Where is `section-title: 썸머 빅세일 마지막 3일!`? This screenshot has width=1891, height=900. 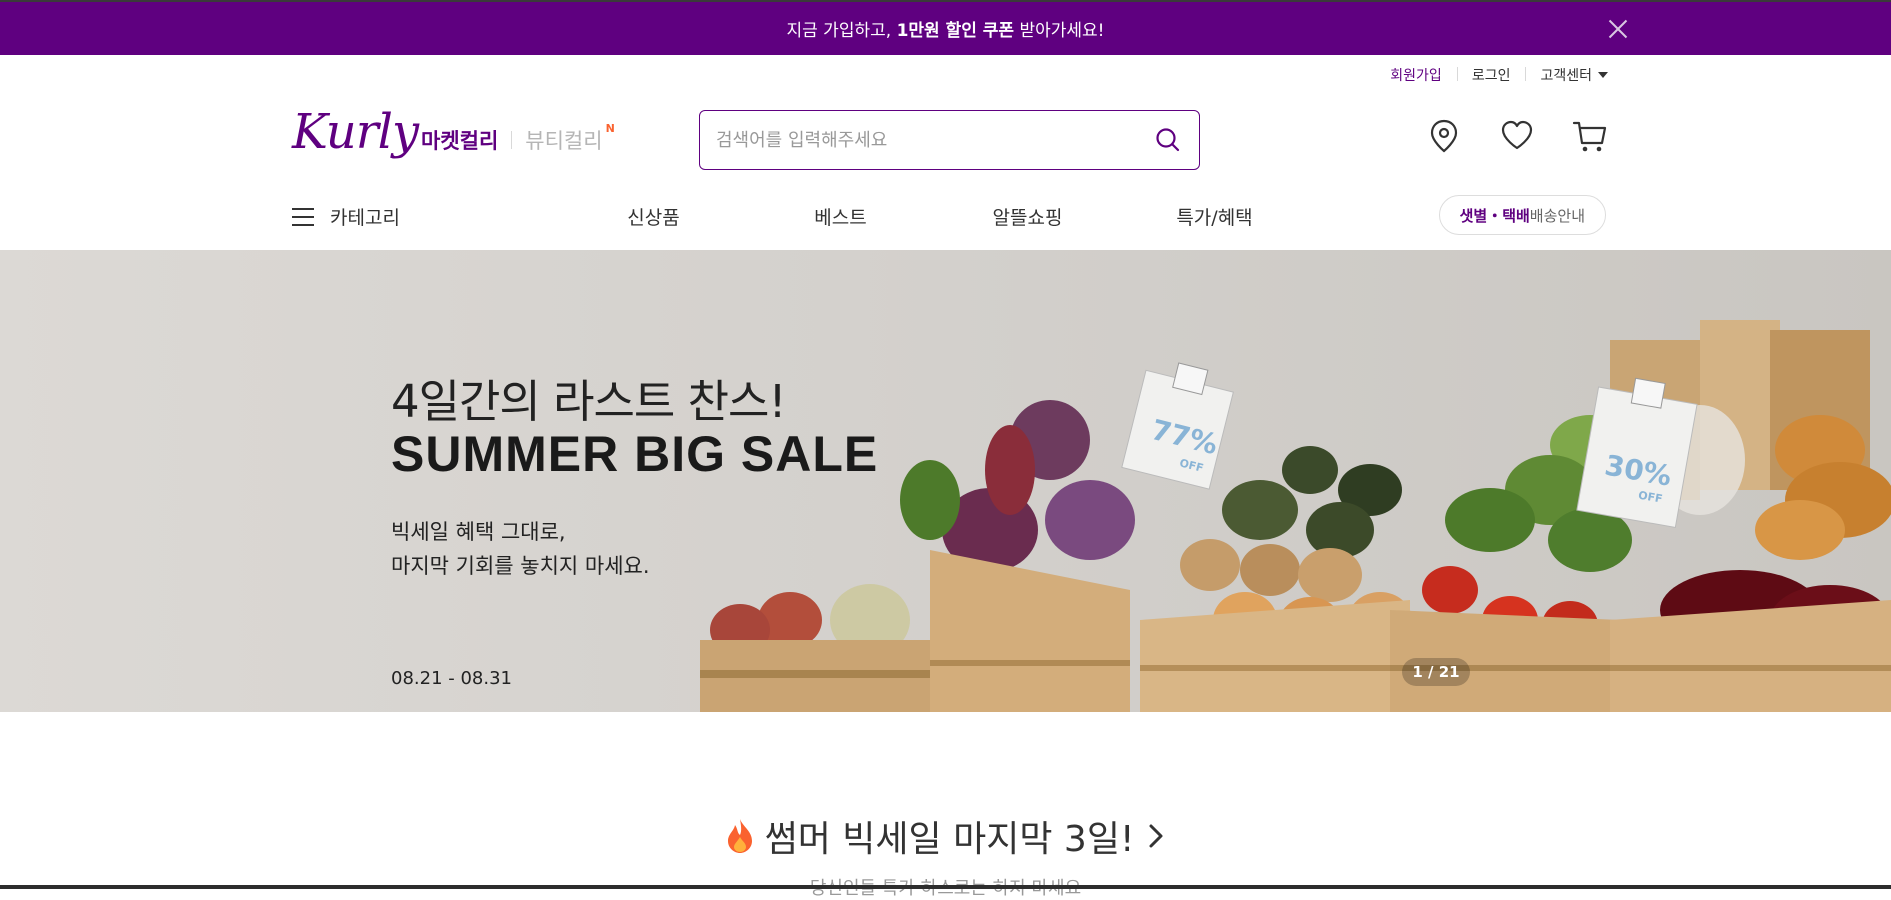
section-title: 썸머 빅세일 마지막 3일! is located at coordinates (949, 839).